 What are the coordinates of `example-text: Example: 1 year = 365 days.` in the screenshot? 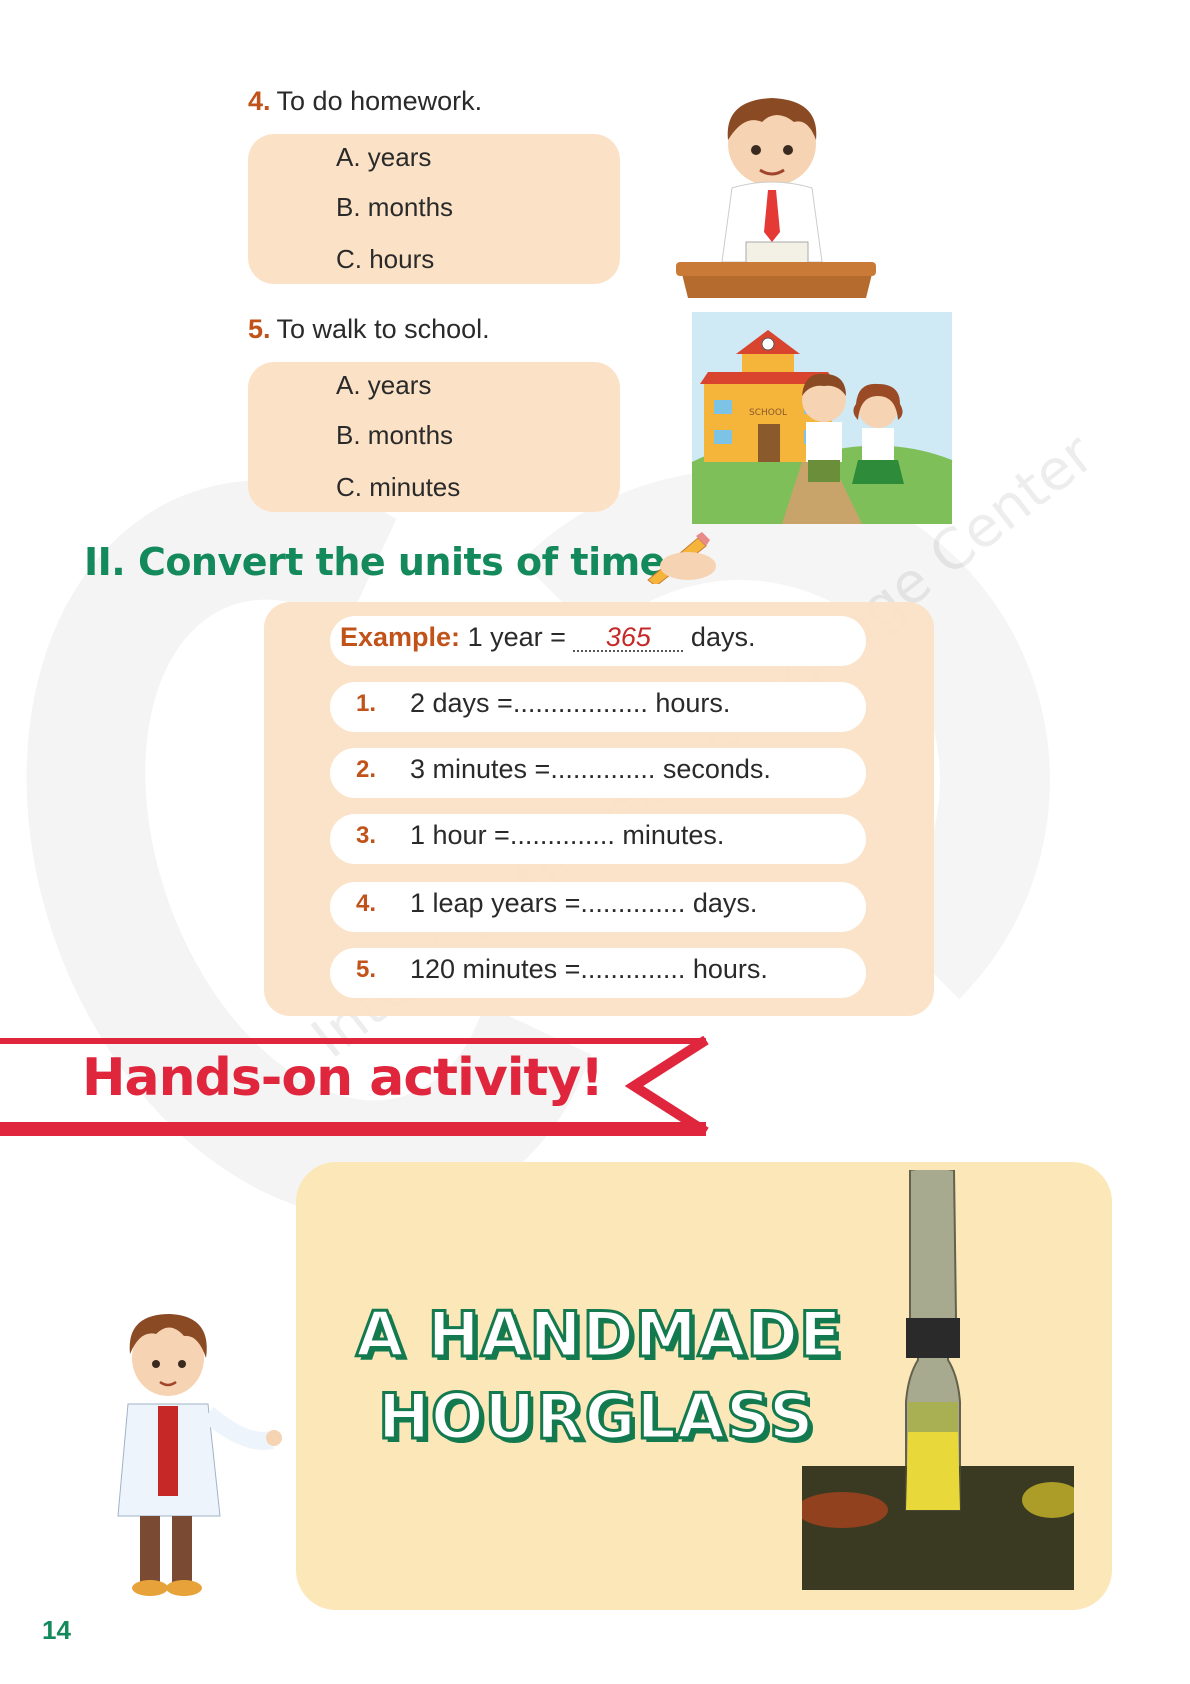 It's located at (547, 637).